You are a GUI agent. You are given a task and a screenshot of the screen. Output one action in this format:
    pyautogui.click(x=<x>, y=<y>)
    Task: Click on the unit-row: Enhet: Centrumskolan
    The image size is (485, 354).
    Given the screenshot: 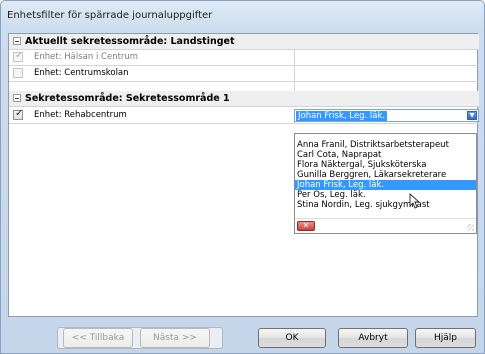 What is the action you would take?
    pyautogui.click(x=244, y=73)
    